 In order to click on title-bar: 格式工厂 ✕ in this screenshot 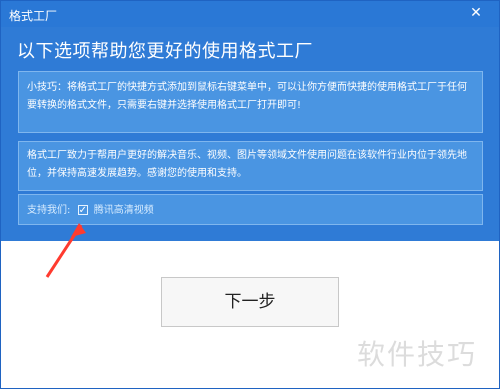, I will do `click(250, 14)`.